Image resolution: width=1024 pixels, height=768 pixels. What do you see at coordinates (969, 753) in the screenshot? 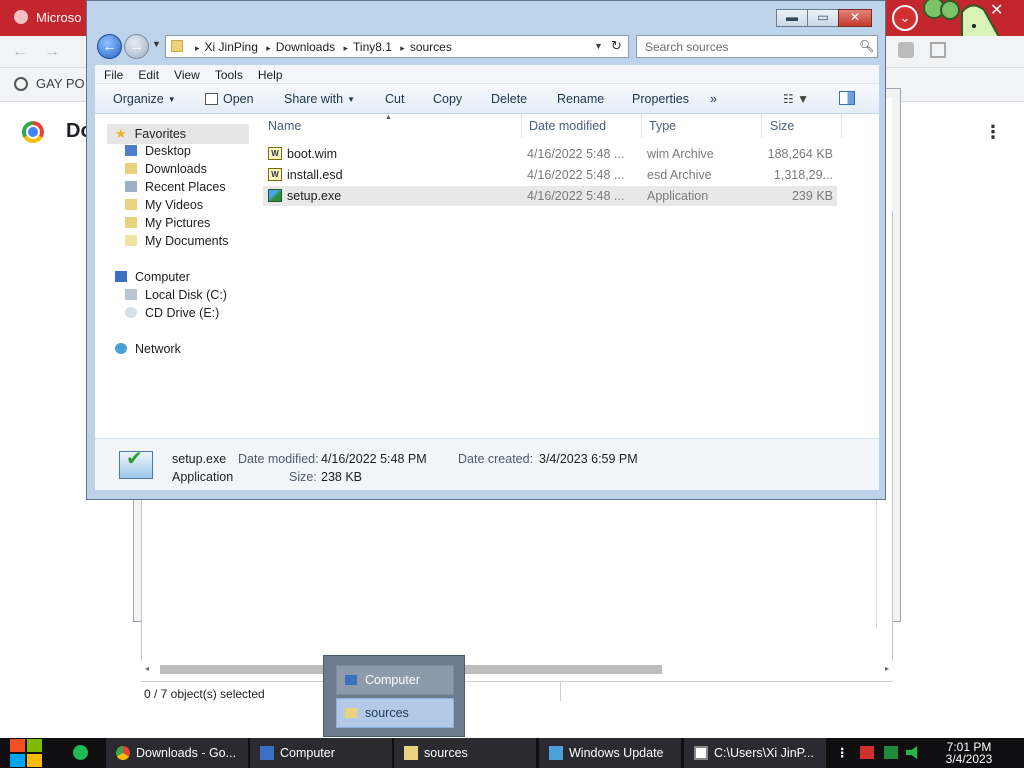
I see `taskbar-clock: 7:01 PM 3/4/2023` at bounding box center [969, 753].